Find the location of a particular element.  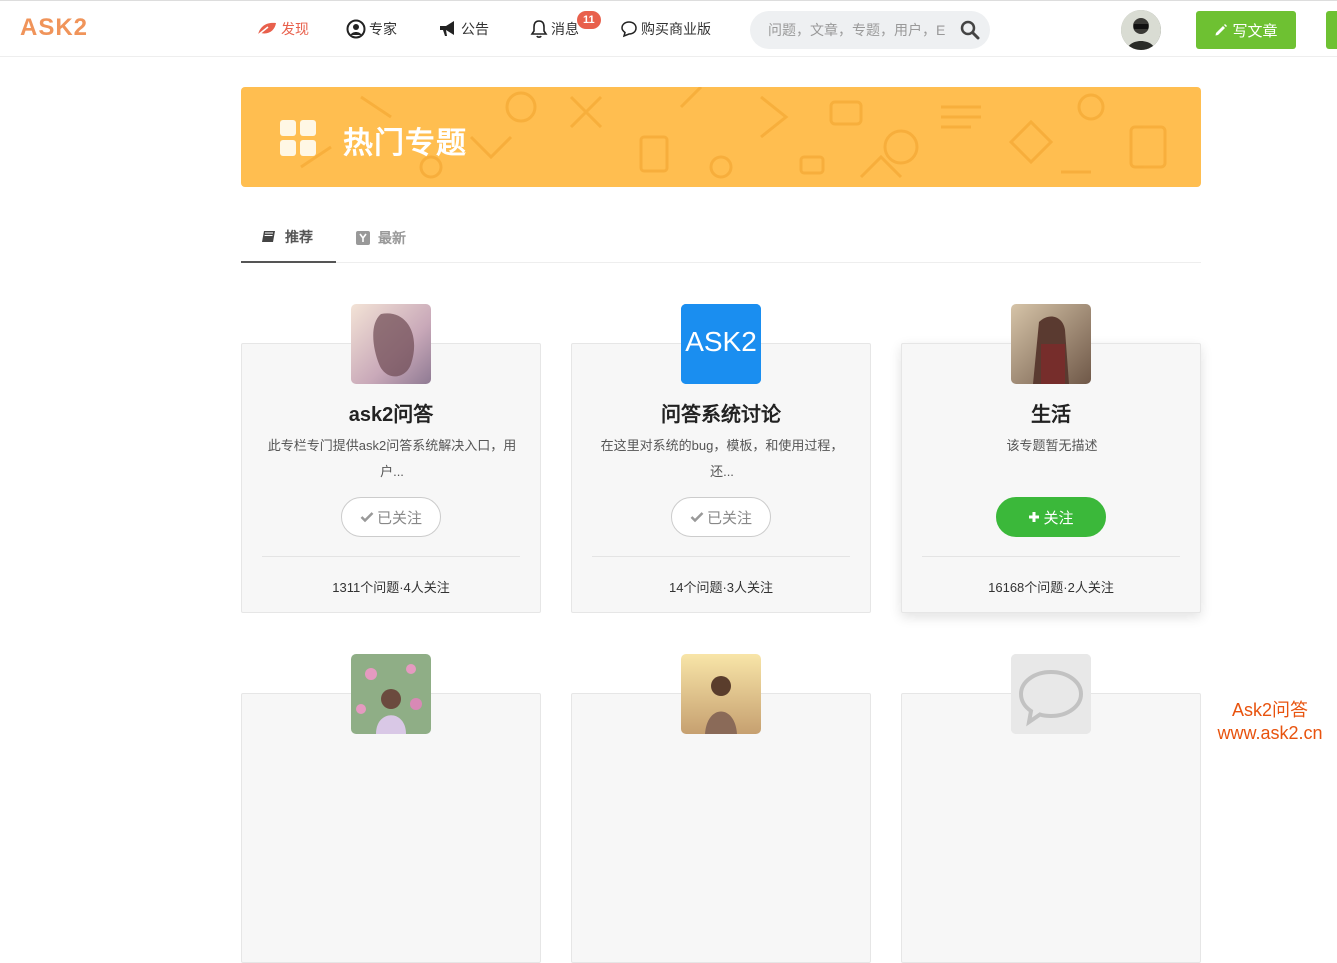

topic-avatar: ASK2 is located at coordinates (721, 344).